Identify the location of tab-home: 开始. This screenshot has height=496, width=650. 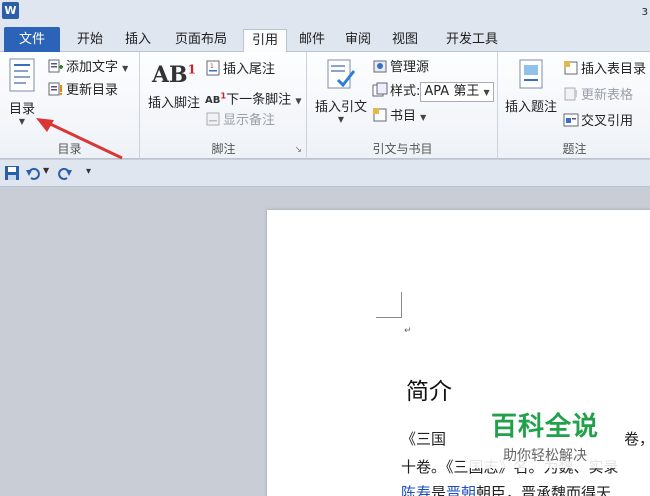
(90, 40).